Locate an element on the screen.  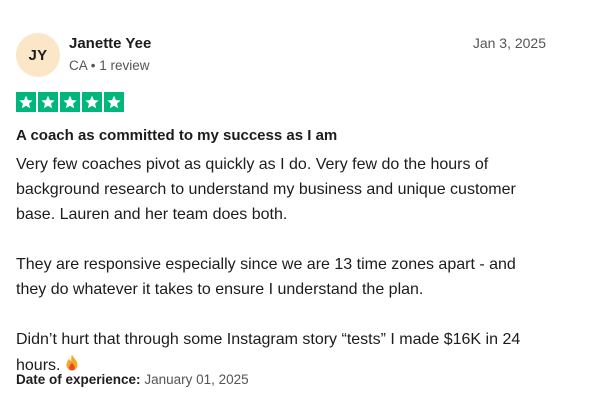
review-date: Jan 3, 2025 is located at coordinates (509, 43).